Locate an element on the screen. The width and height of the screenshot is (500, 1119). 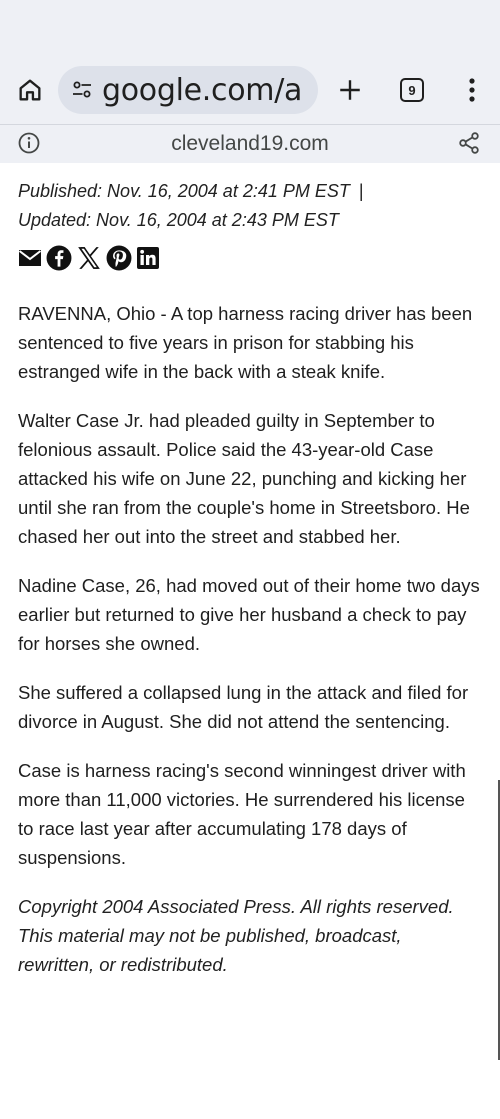
tune-icon is located at coordinates (82, 90).